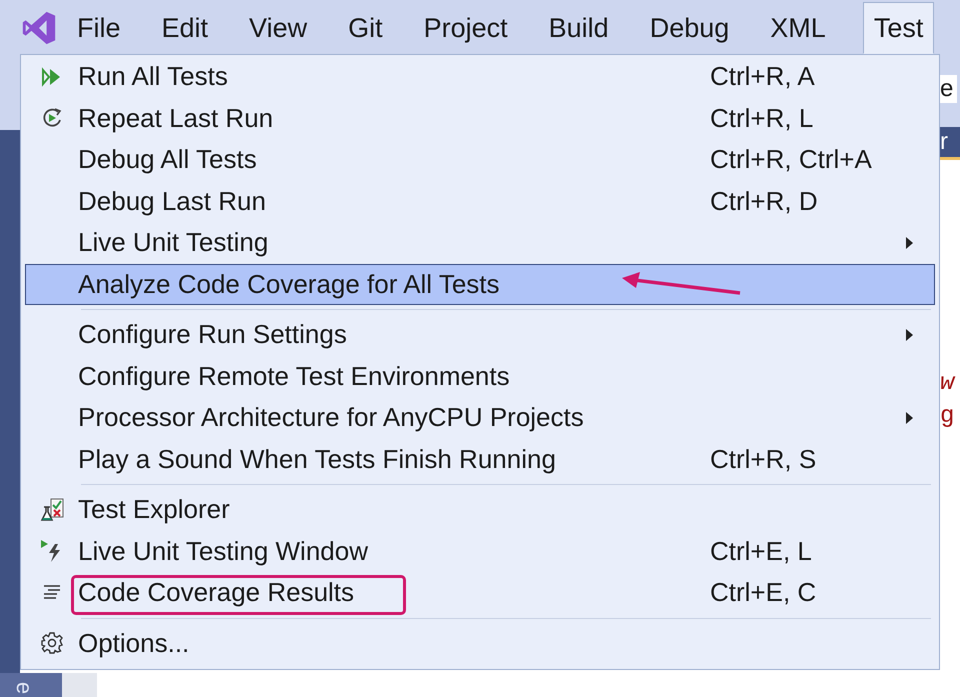 The height and width of the screenshot is (697, 960). I want to click on menu-item: Analyze Code Coverage for All Tests, so click(480, 284).